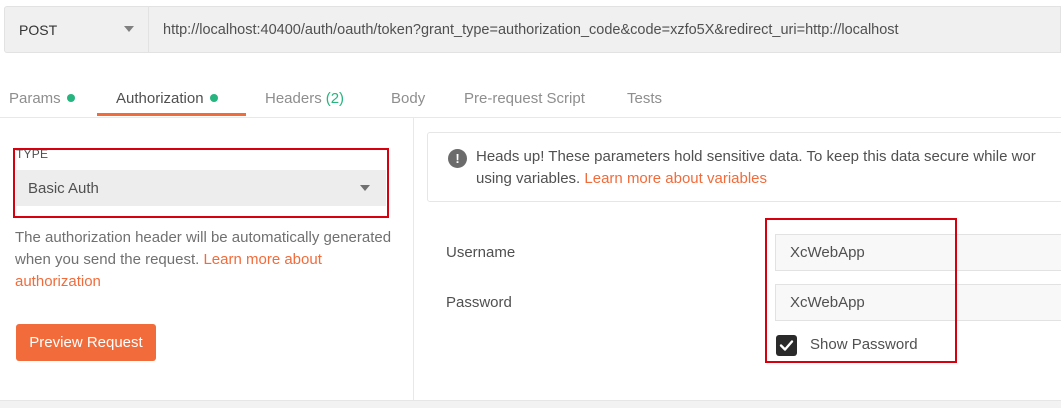  I want to click on tab-params: Params, so click(42, 98).